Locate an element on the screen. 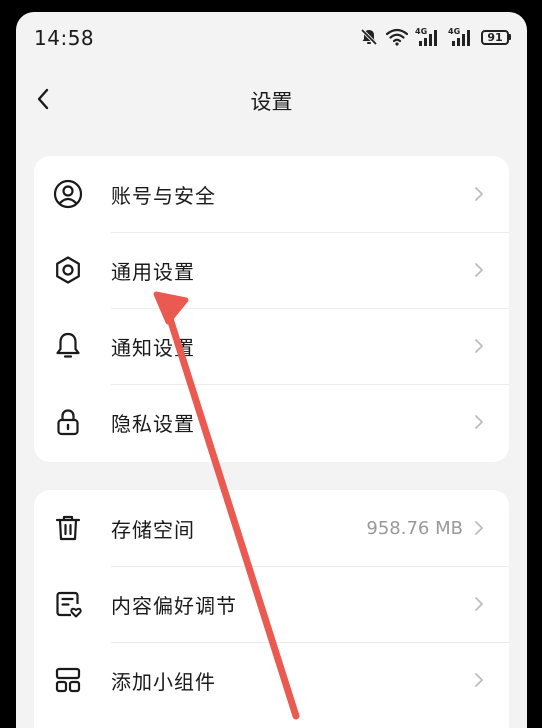 The image size is (542, 728). settings-item-label: 存储空间 is located at coordinates (153, 529).